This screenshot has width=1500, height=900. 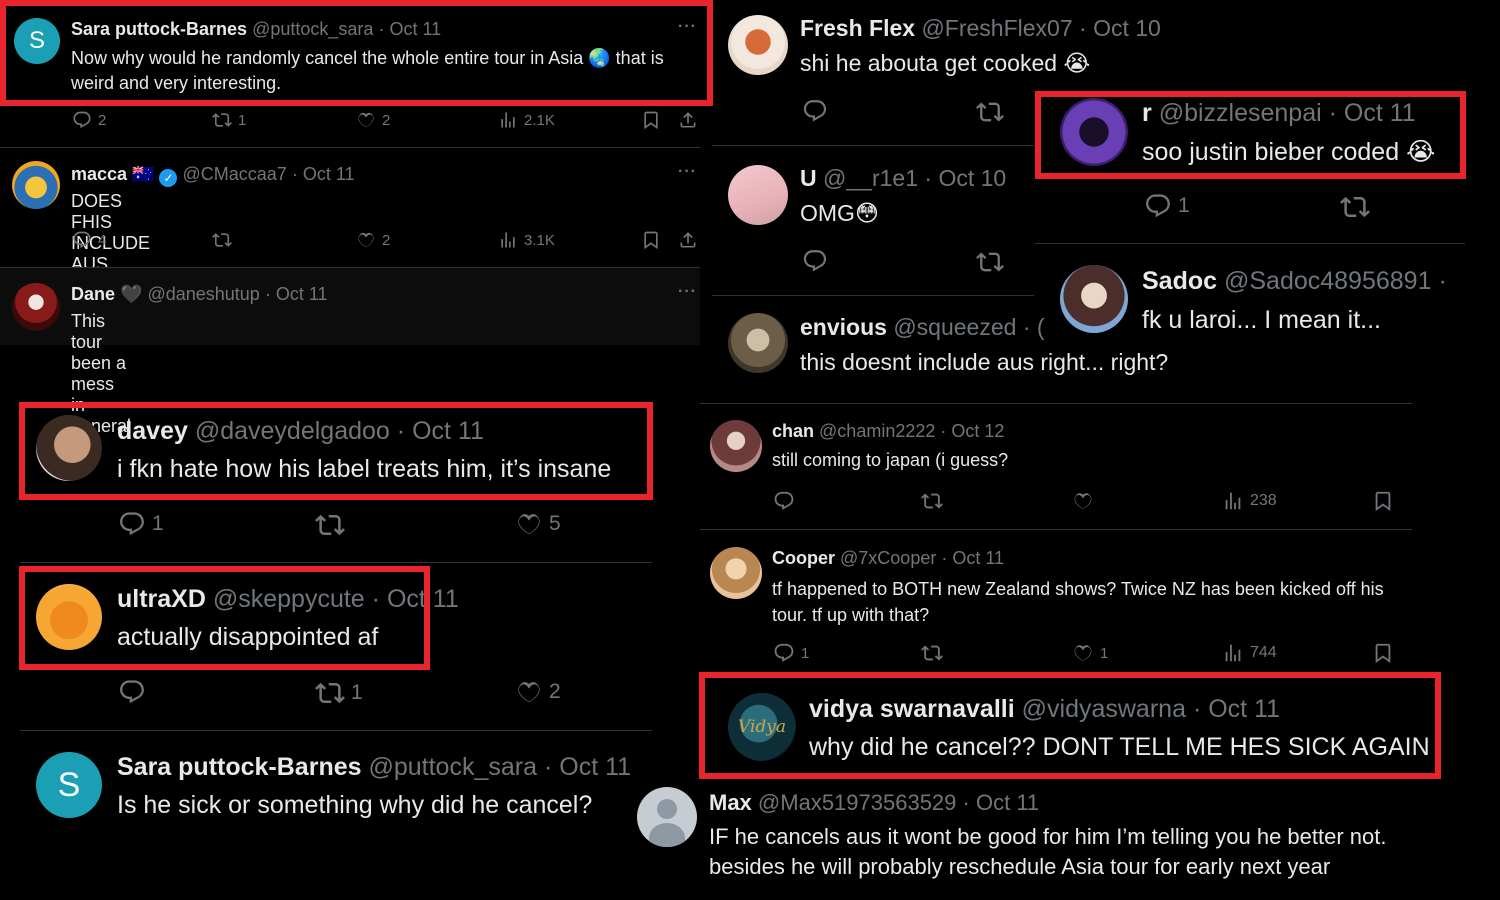 I want to click on author-name: chan, so click(x=793, y=431).